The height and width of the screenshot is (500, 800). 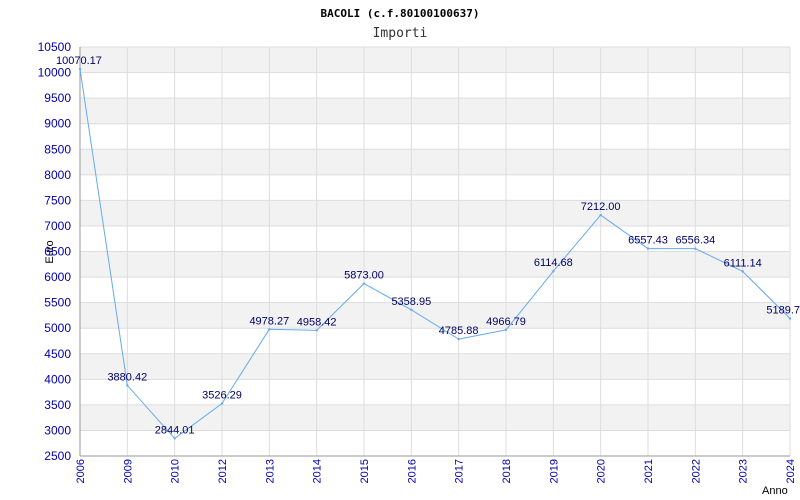 I want to click on x-tick-label: 2021, so click(x=649, y=471).